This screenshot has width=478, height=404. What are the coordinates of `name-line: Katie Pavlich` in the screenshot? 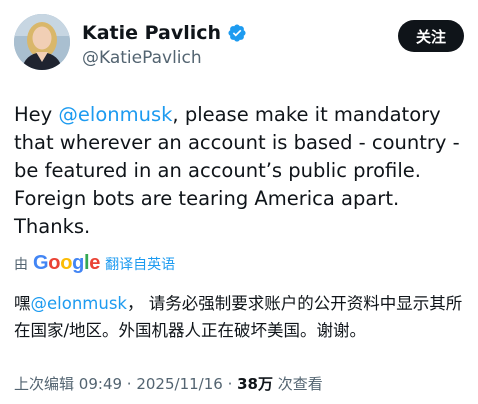 It's located at (164, 33).